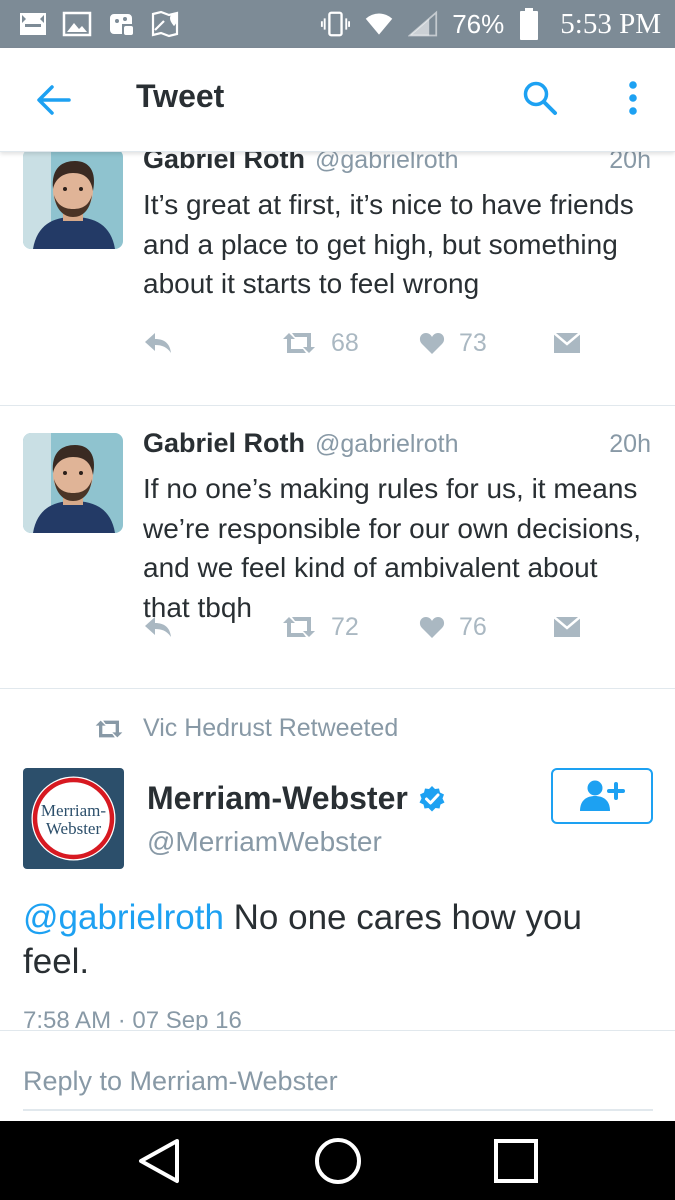 Image resolution: width=675 pixels, height=1200 pixels. What do you see at coordinates (121, 24) in the screenshot?
I see `game-controller-icon` at bounding box center [121, 24].